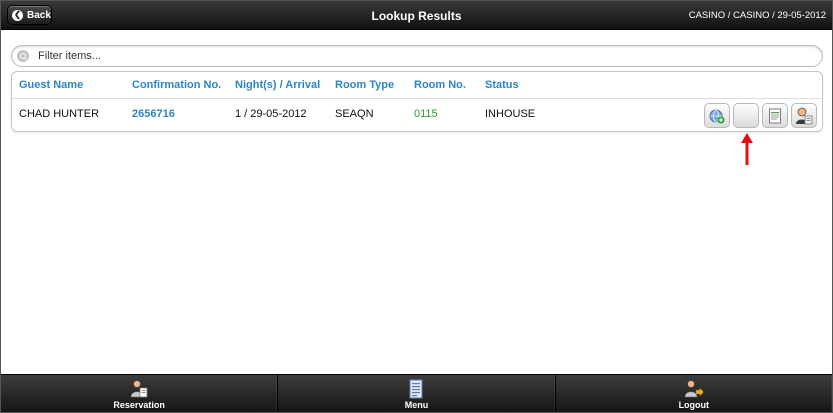  I want to click on tab-logout-label: Logout, so click(694, 405).